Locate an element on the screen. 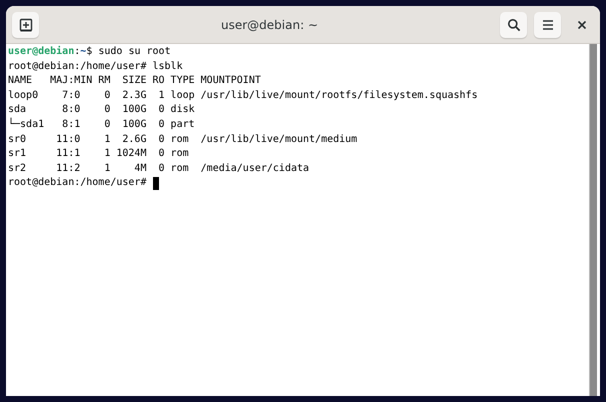 This screenshot has width=606, height=402. output-line: sr1 11:1 1 1024M 0 rom is located at coordinates (98, 154).